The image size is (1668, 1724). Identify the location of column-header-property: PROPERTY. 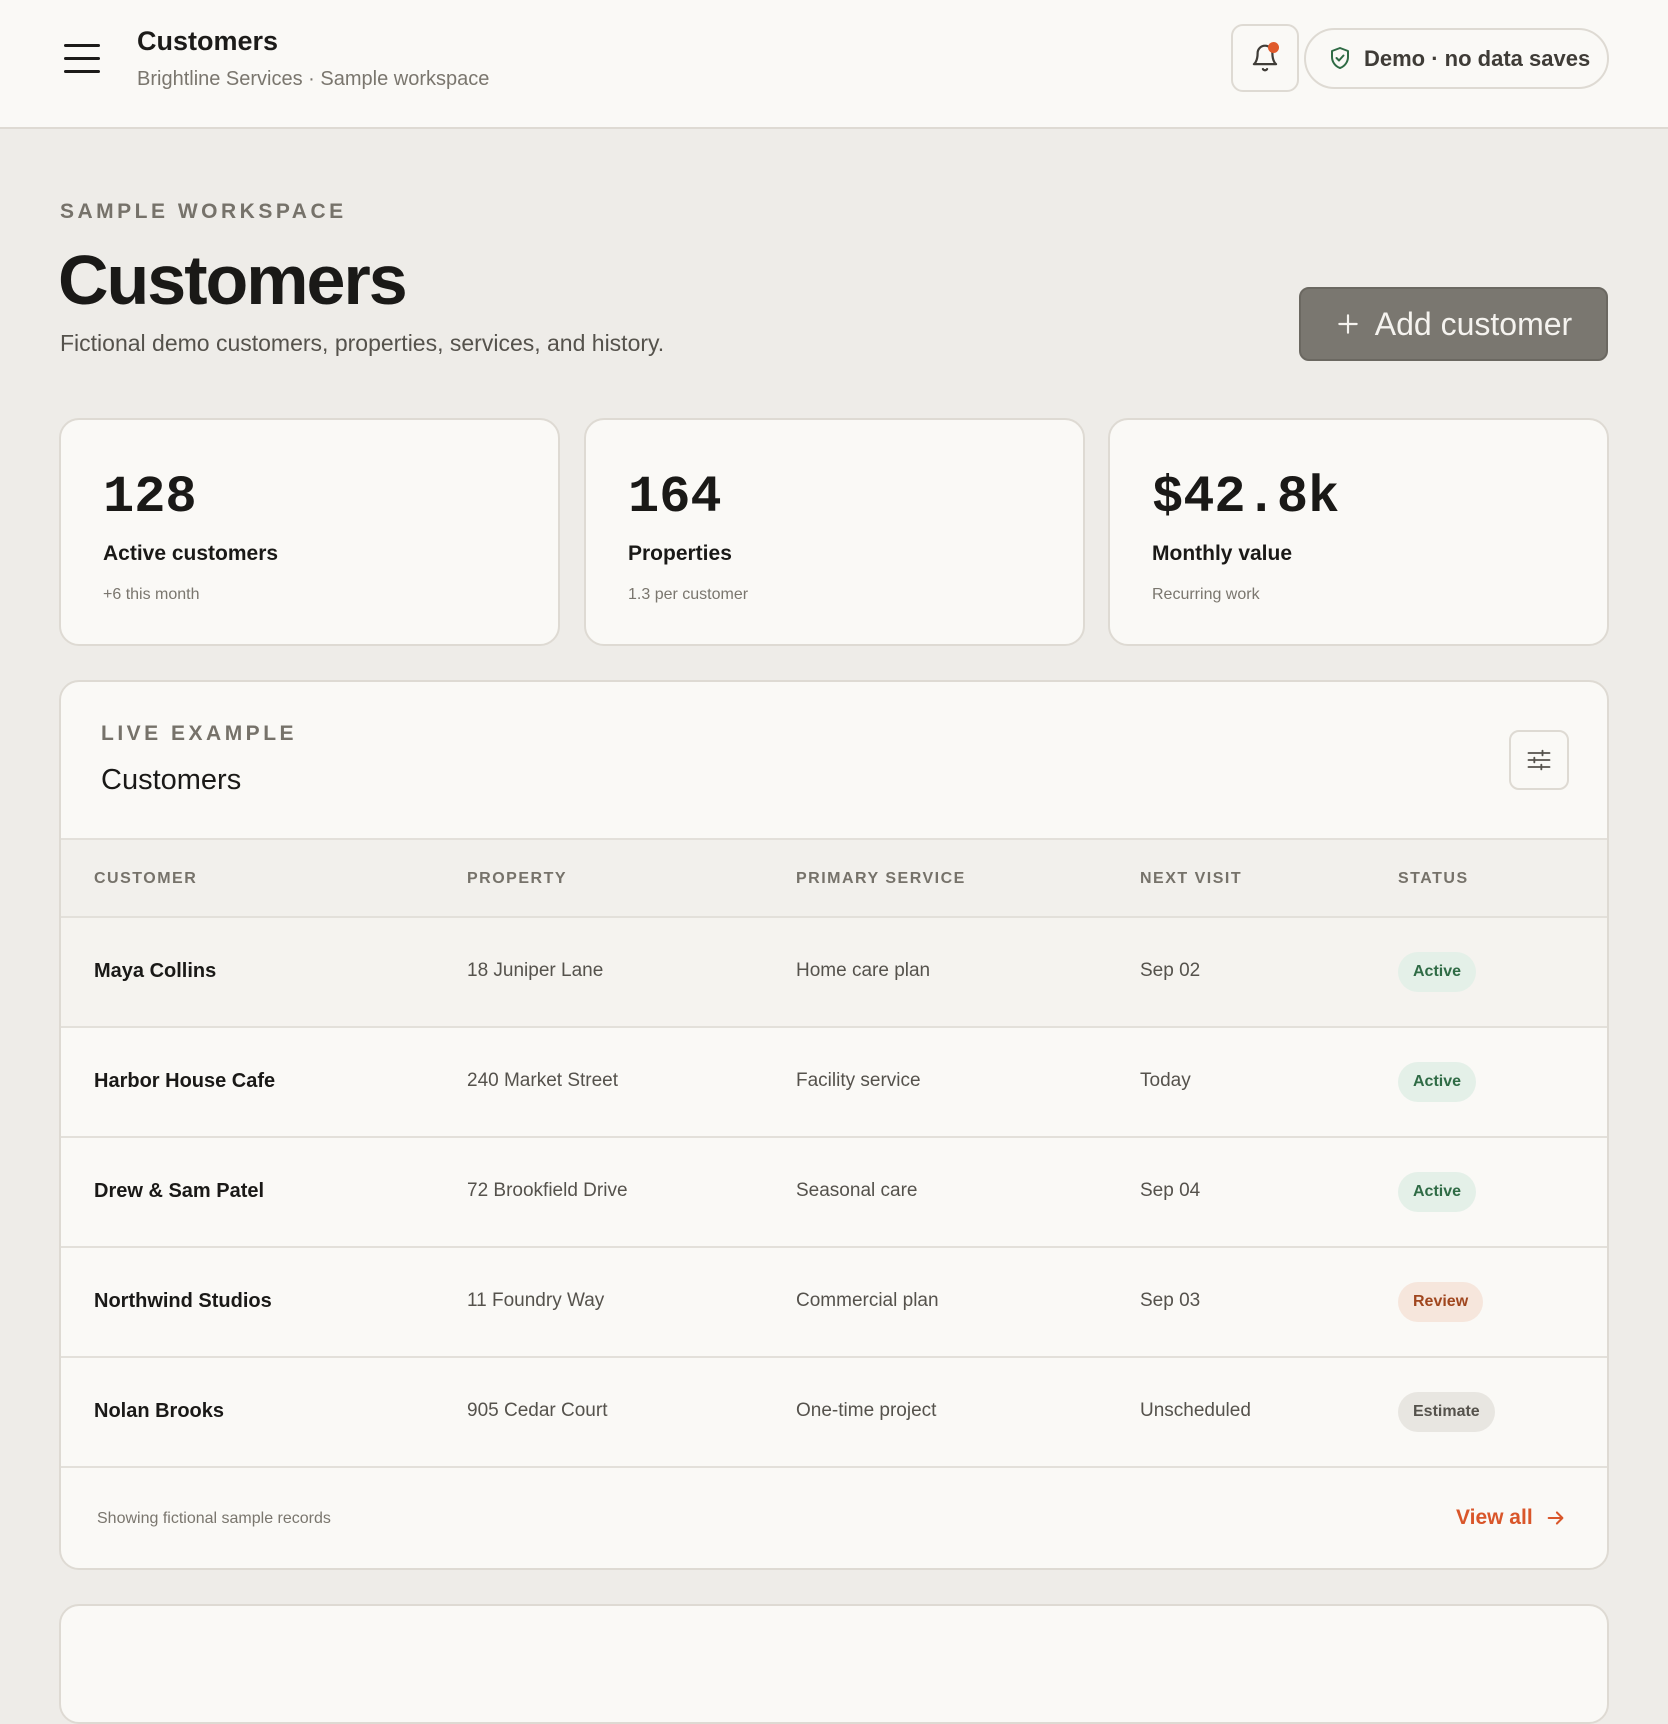
(517, 879).